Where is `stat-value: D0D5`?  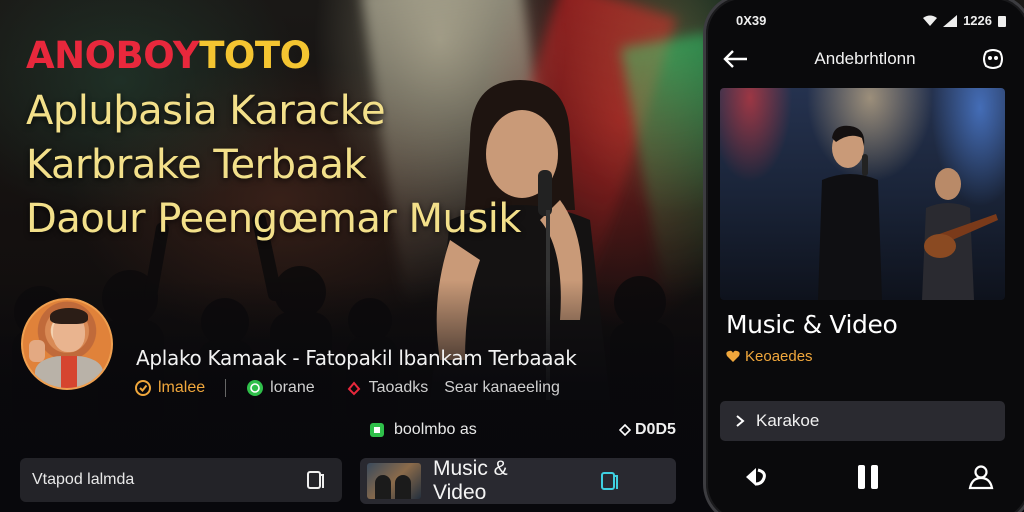 stat-value: D0D5 is located at coordinates (655, 429).